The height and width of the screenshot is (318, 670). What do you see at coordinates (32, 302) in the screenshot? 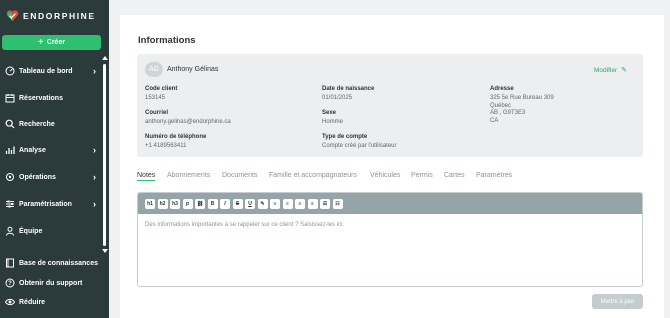
I see `sidebar-item-label: Réduire` at bounding box center [32, 302].